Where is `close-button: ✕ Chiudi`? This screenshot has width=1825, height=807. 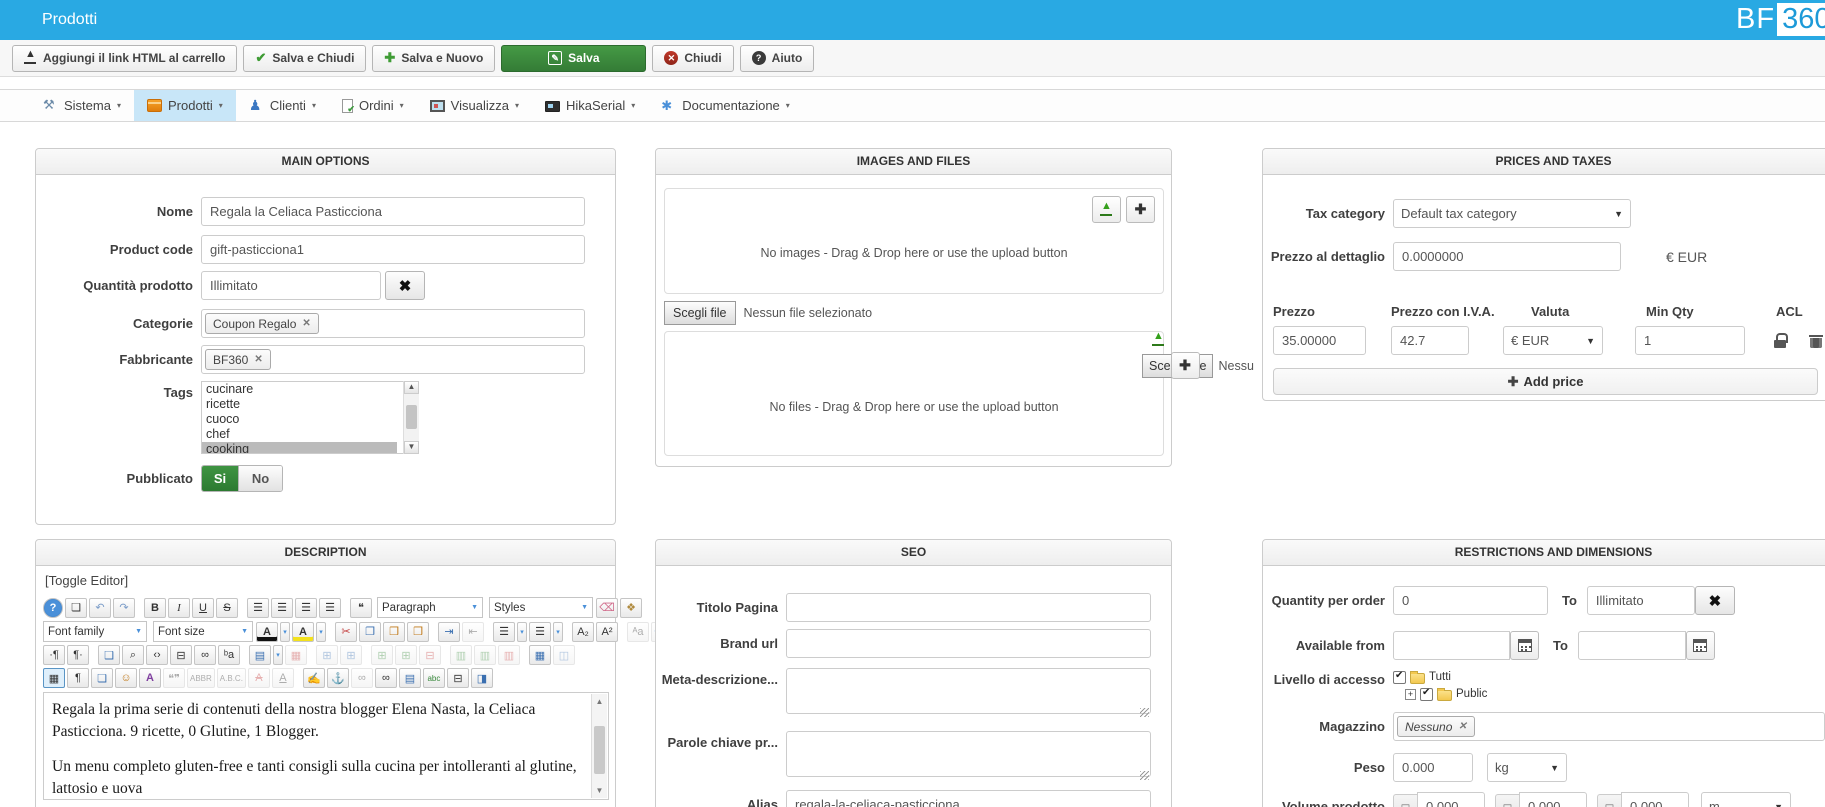
close-button: ✕ Chiudi is located at coordinates (693, 58).